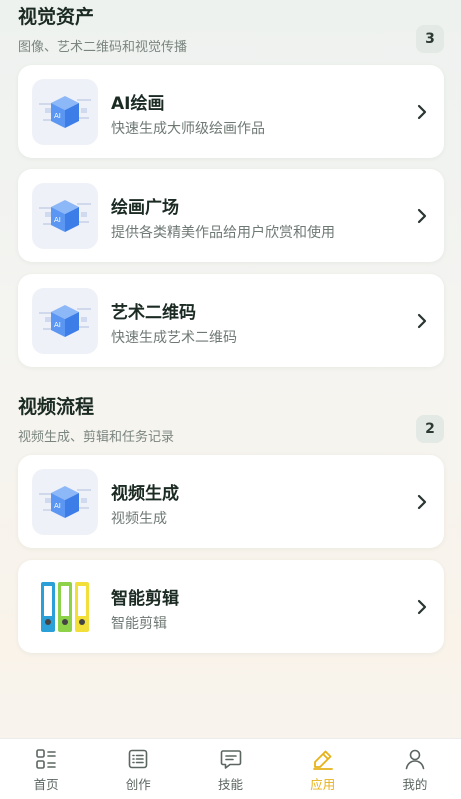 The height and width of the screenshot is (799, 461). I want to click on section-count-badge: 2, so click(430, 429).